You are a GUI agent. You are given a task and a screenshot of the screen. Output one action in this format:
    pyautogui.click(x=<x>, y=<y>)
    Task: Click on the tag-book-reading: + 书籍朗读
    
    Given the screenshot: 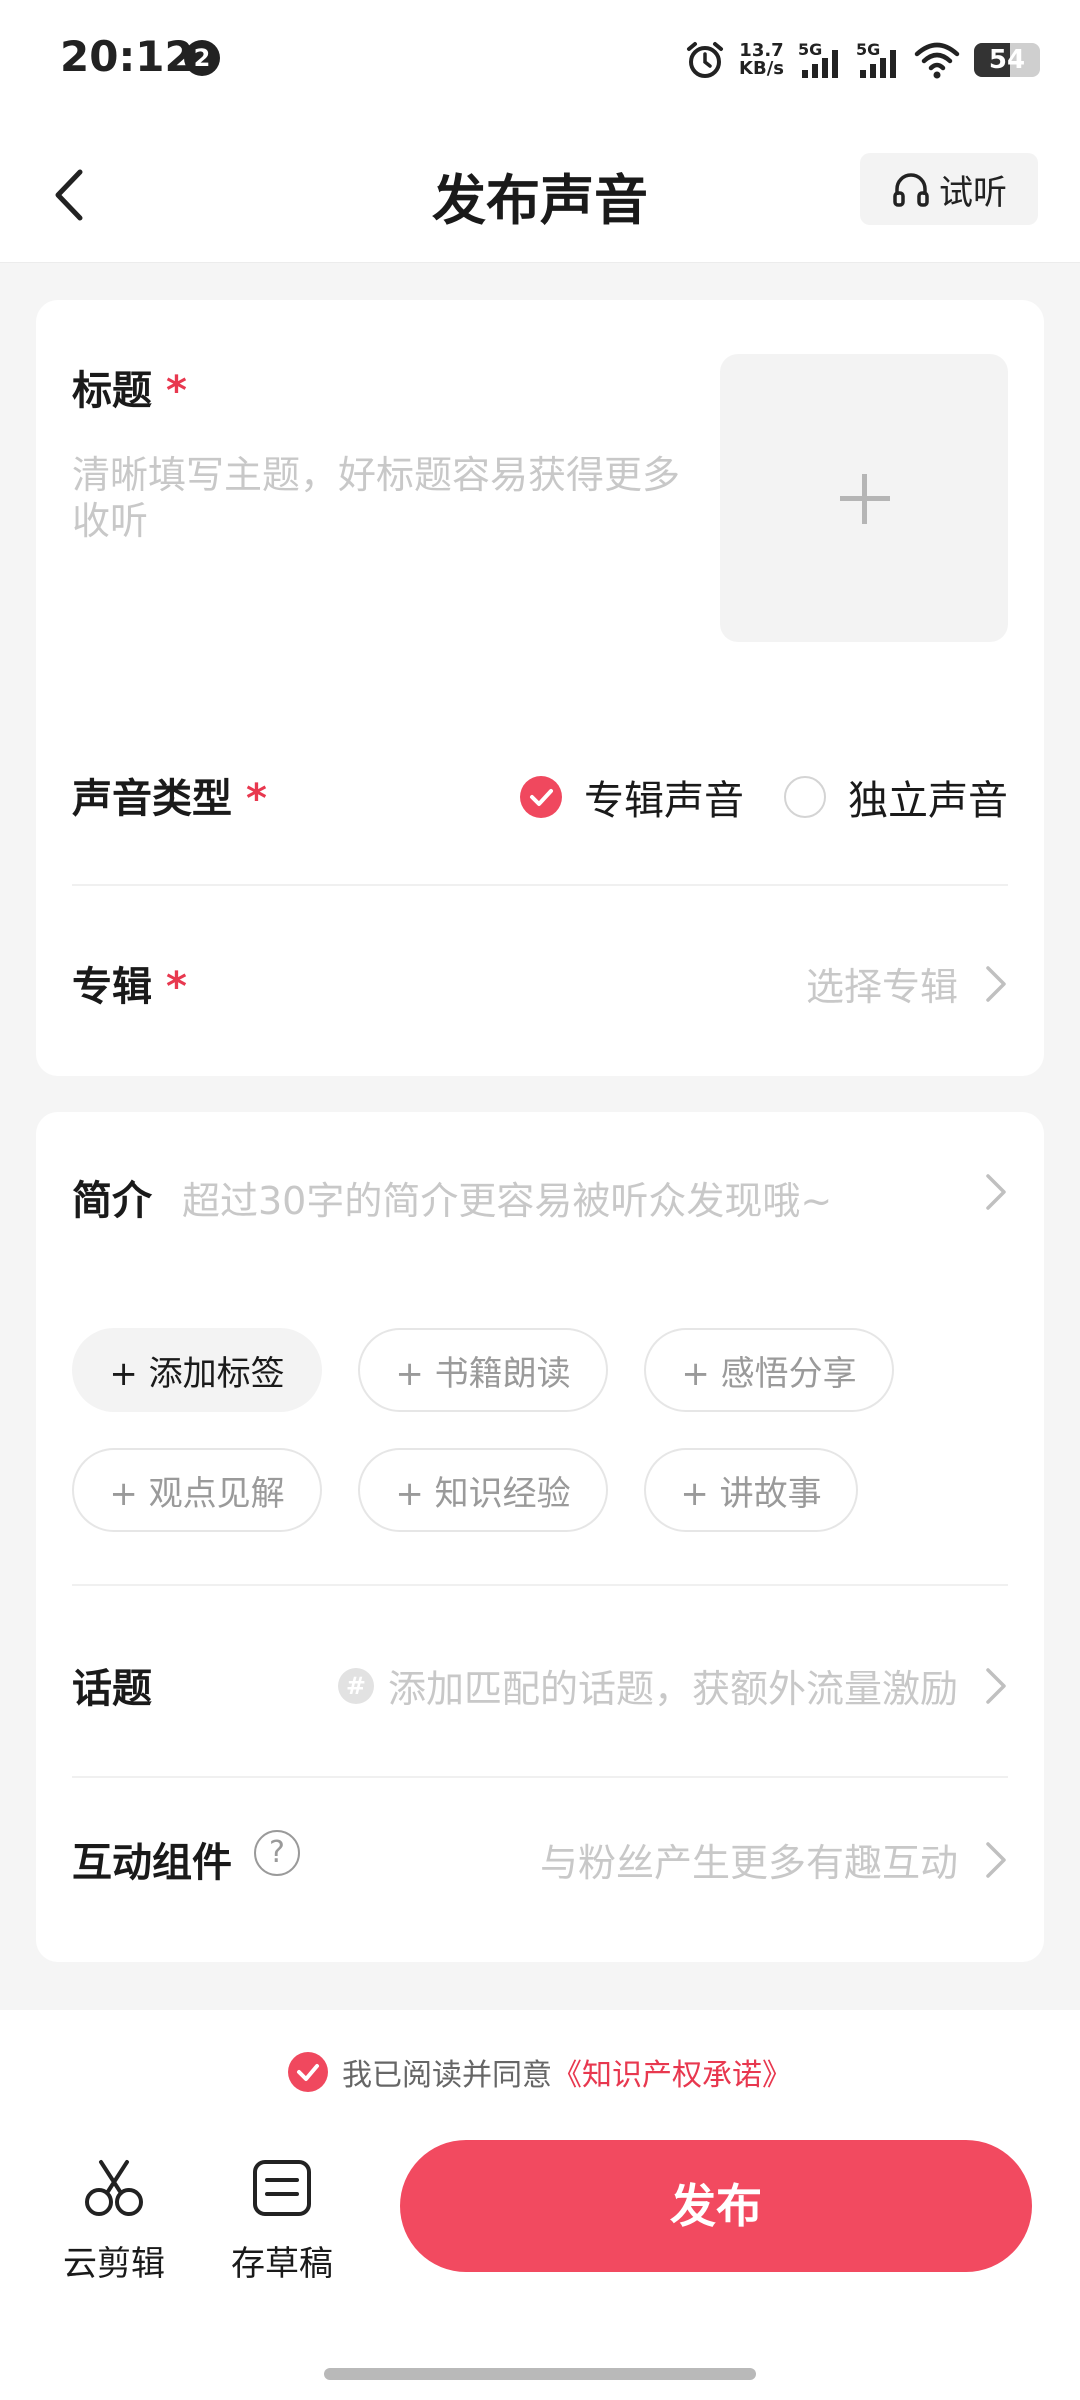 What is the action you would take?
    pyautogui.click(x=483, y=1370)
    